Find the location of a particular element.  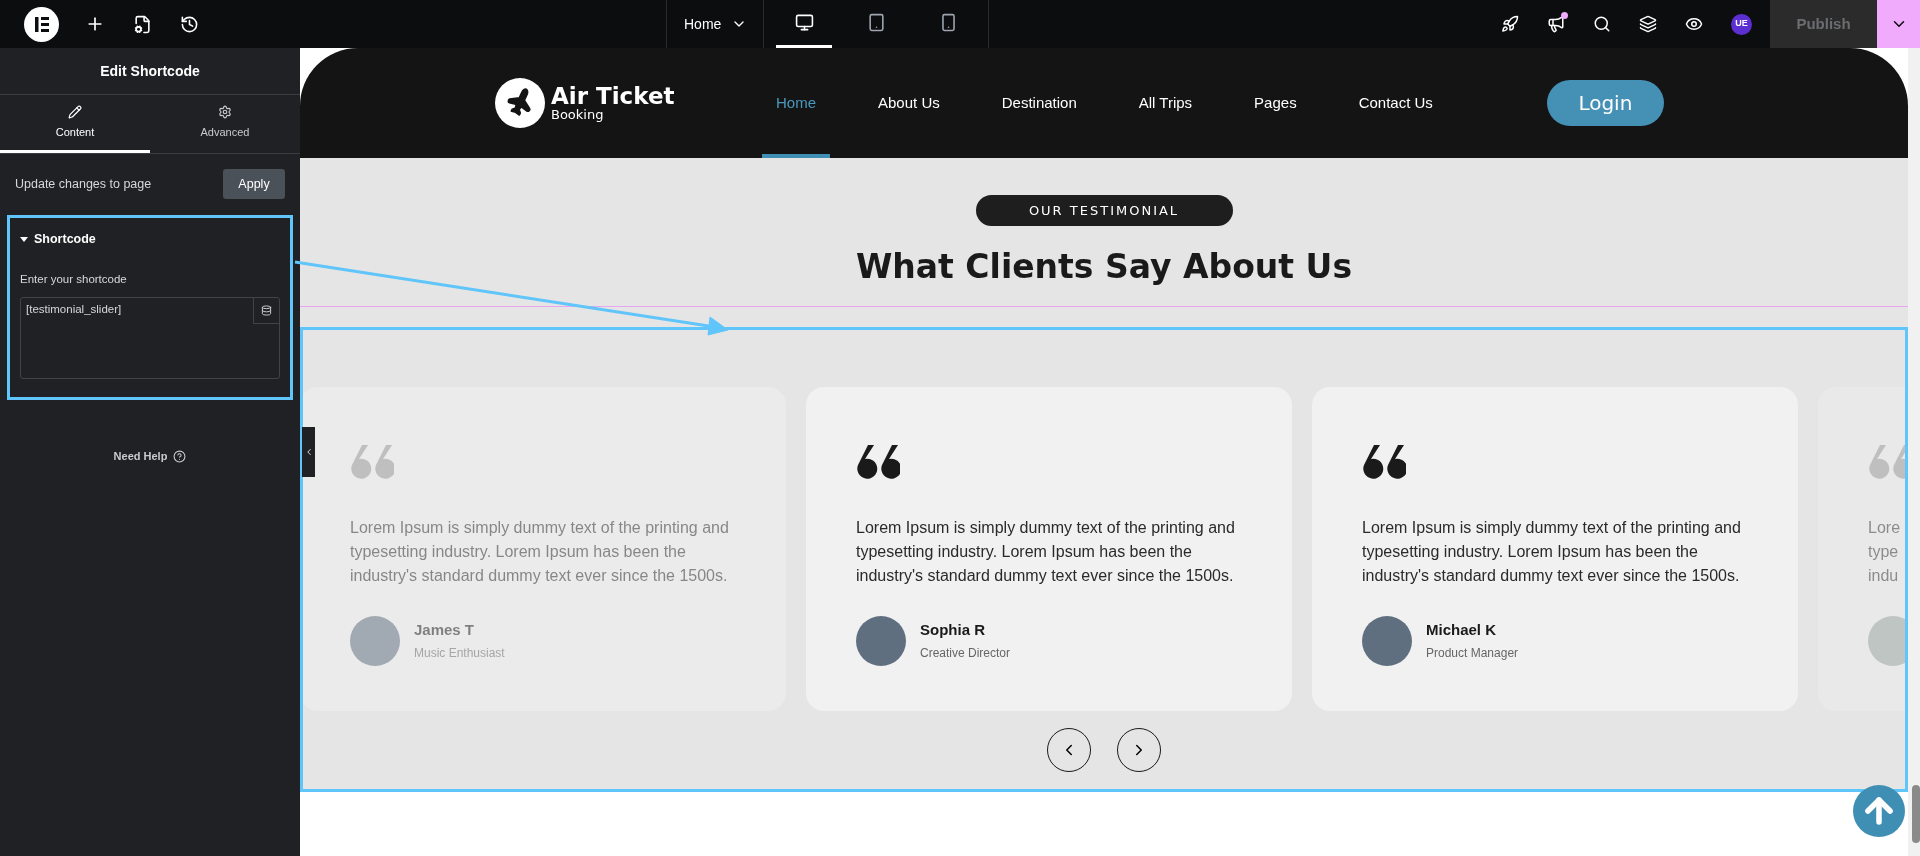

desktop-icon is located at coordinates (804, 22).